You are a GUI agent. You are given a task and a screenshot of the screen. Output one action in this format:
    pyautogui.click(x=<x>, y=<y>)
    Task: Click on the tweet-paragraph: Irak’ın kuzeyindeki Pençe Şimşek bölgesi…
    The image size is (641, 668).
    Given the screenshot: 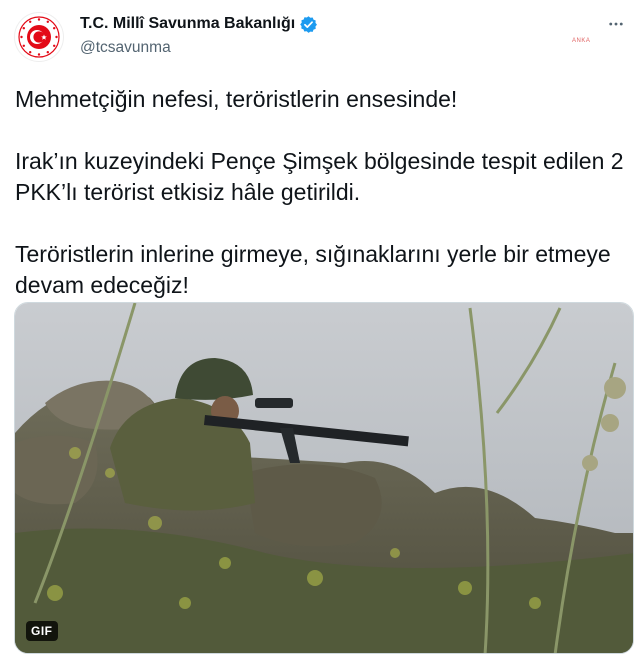 What is the action you would take?
    pyautogui.click(x=319, y=176)
    